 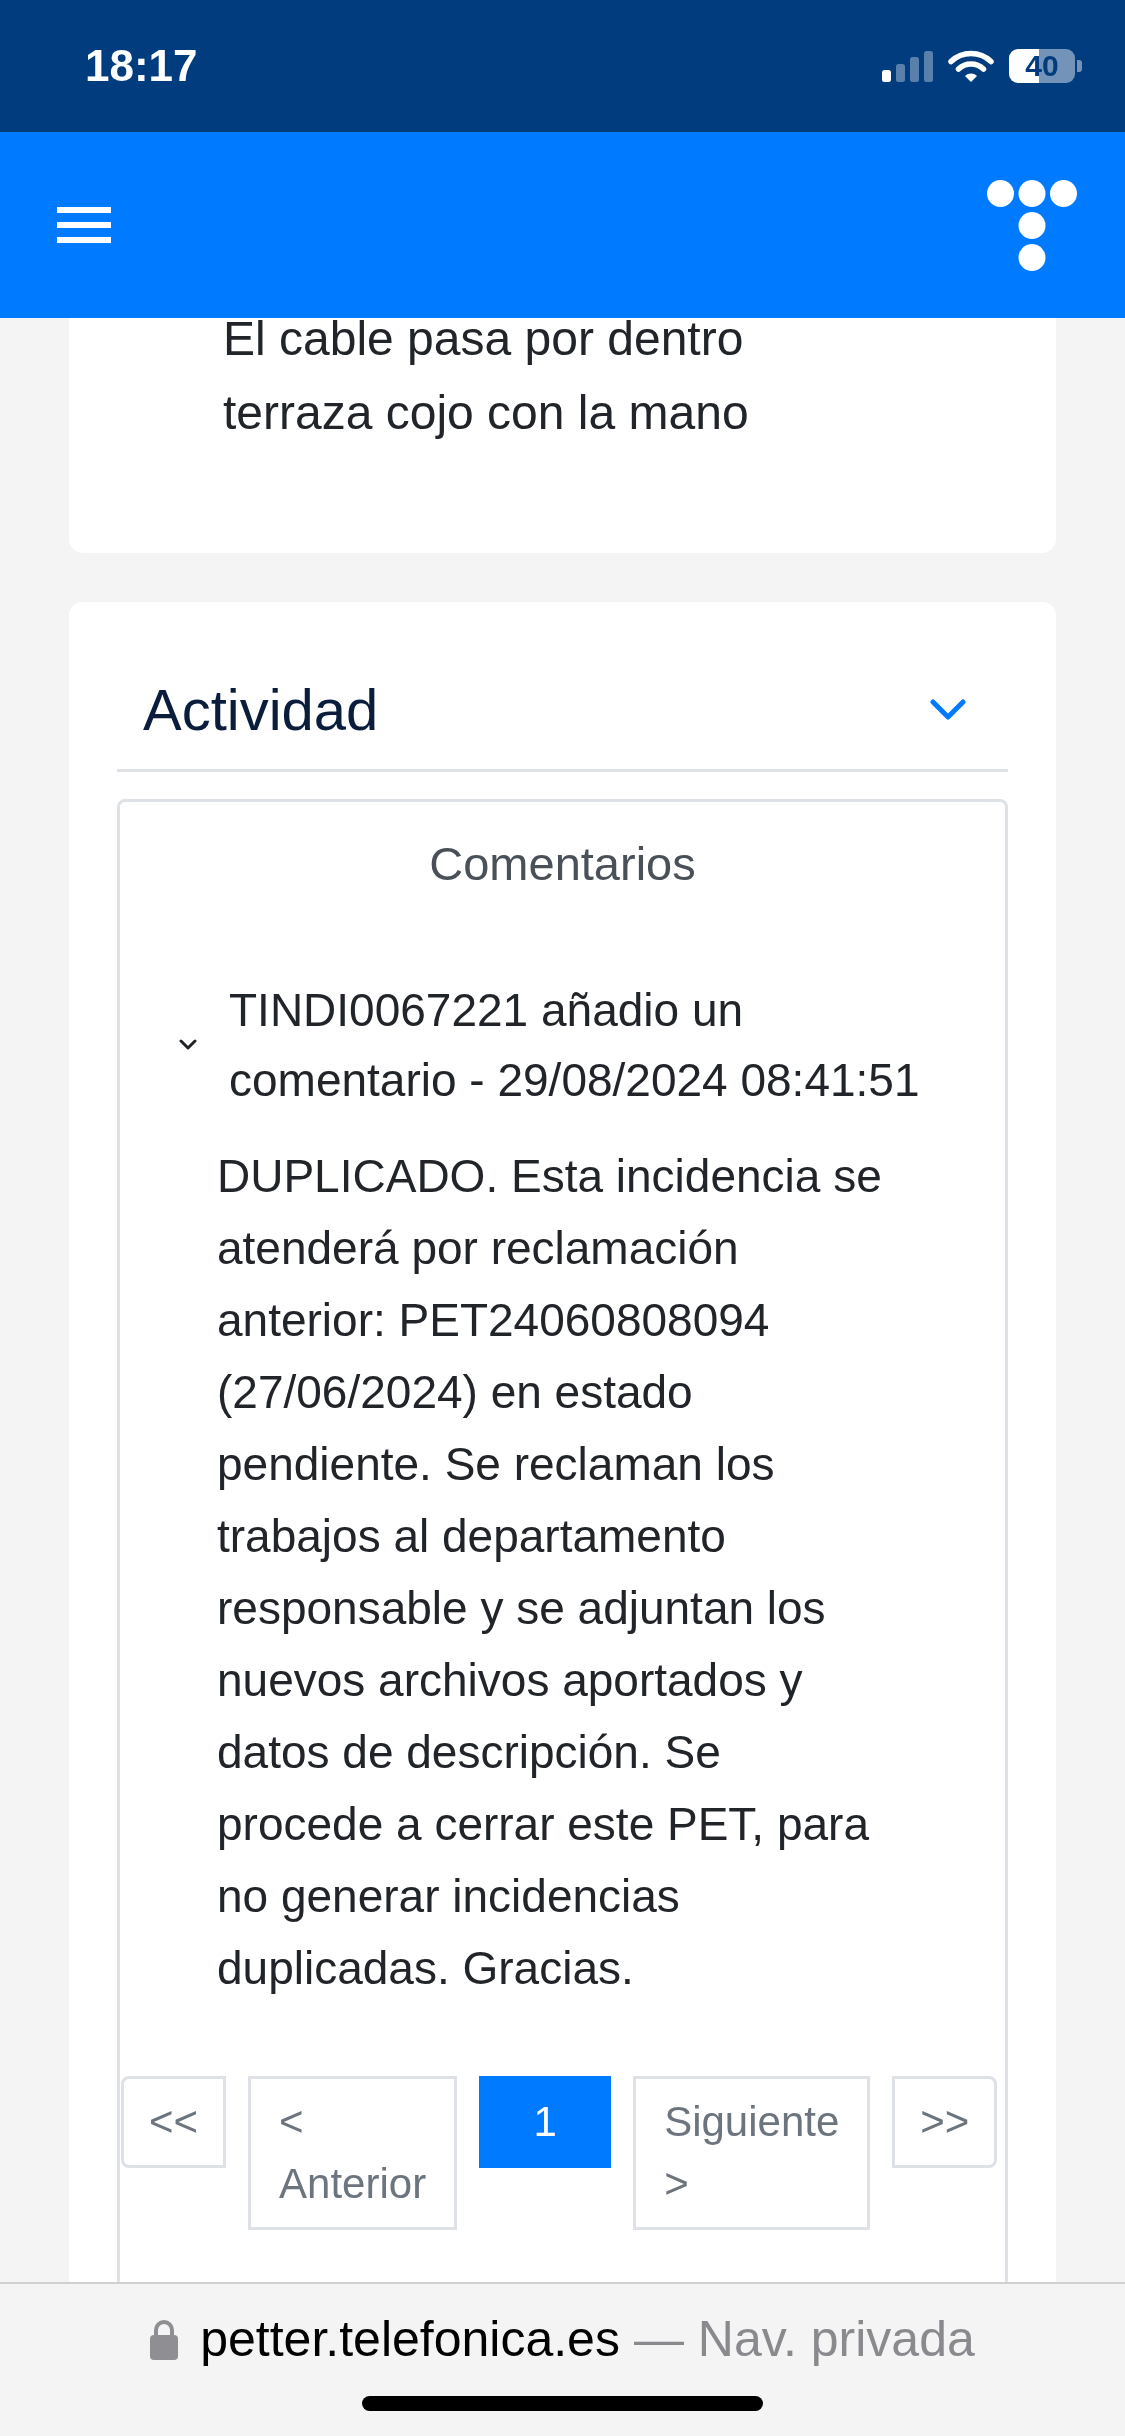 What do you see at coordinates (752, 2153) in the screenshot?
I see `next-page-button: Siguiente >` at bounding box center [752, 2153].